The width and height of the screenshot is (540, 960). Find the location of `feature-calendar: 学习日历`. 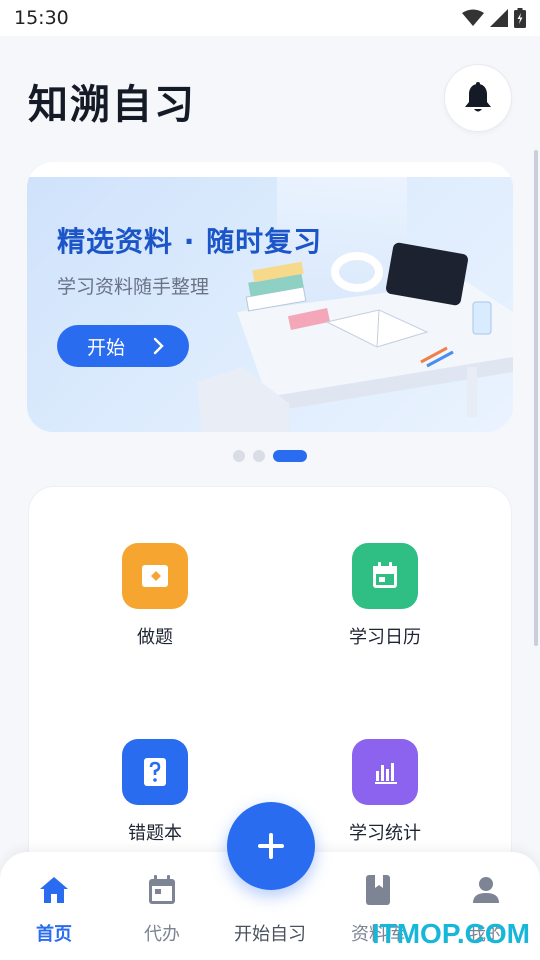

feature-calendar: 学习日历 is located at coordinates (385, 596).